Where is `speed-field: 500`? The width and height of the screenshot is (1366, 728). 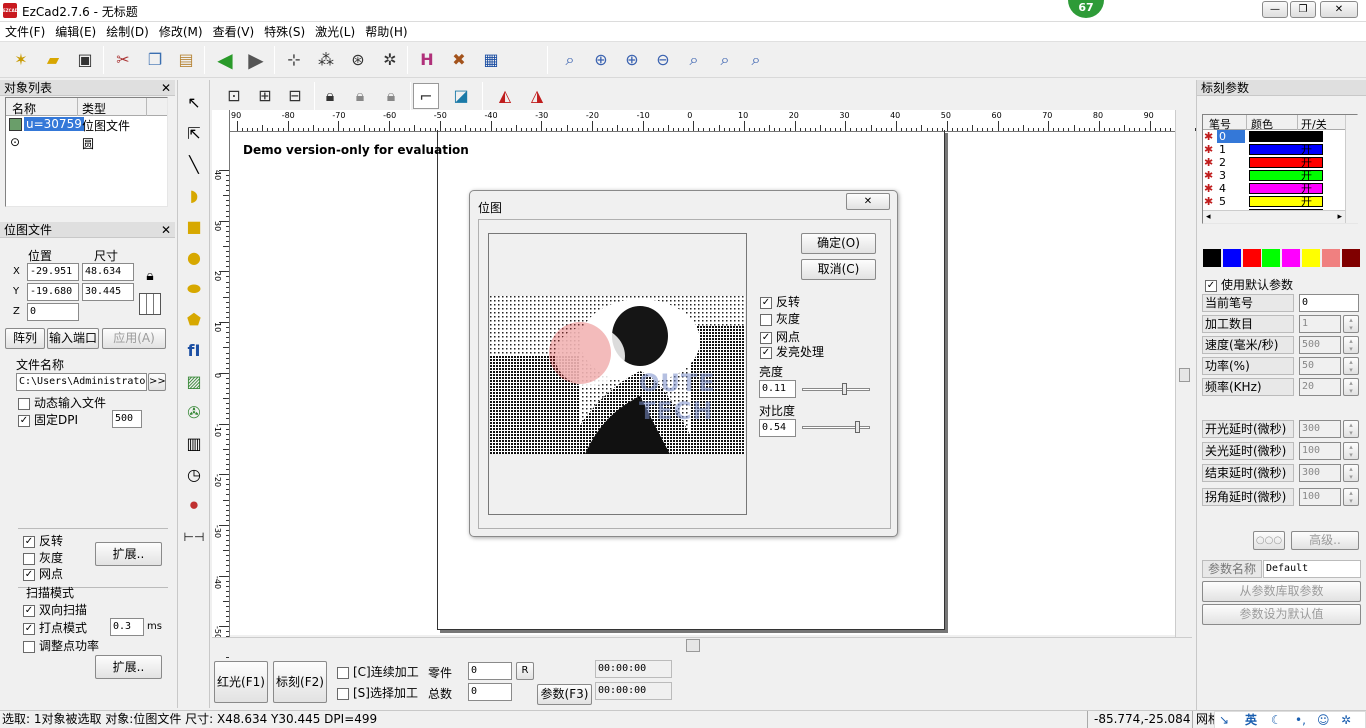
speed-field: 500 is located at coordinates (1320, 345).